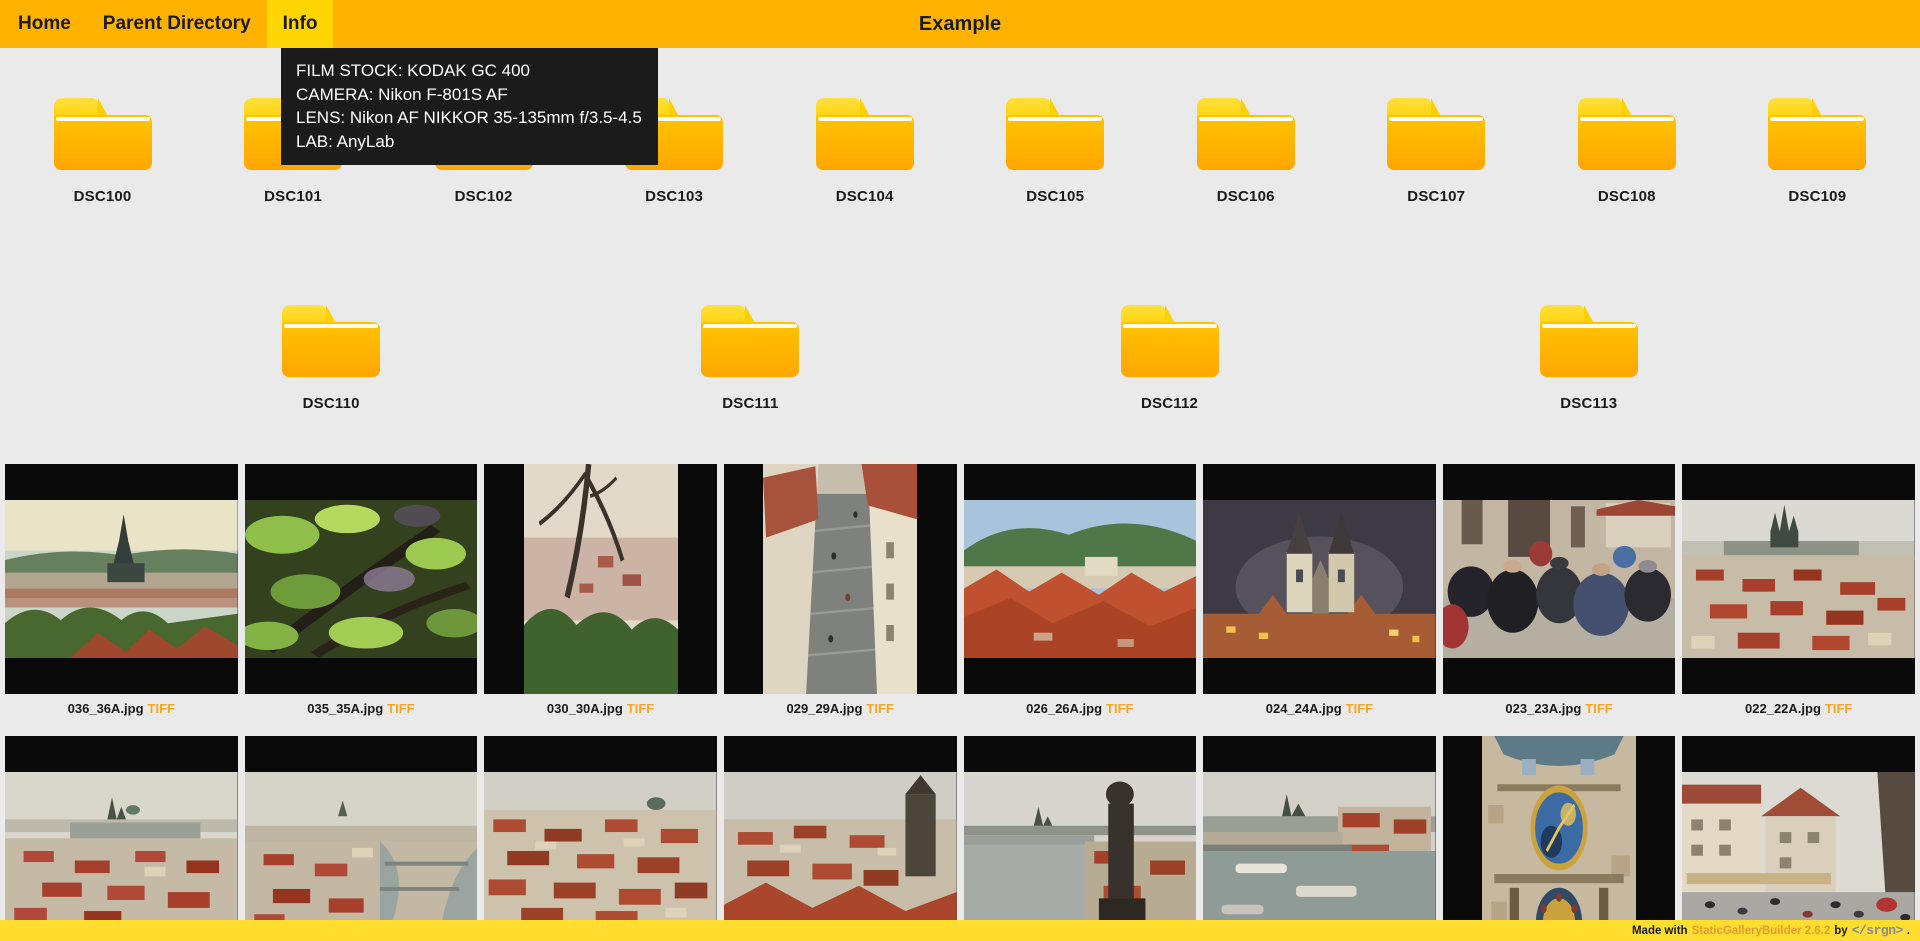  What do you see at coordinates (960, 24) in the screenshot?
I see `navbar: Home Parent Directory Info Example` at bounding box center [960, 24].